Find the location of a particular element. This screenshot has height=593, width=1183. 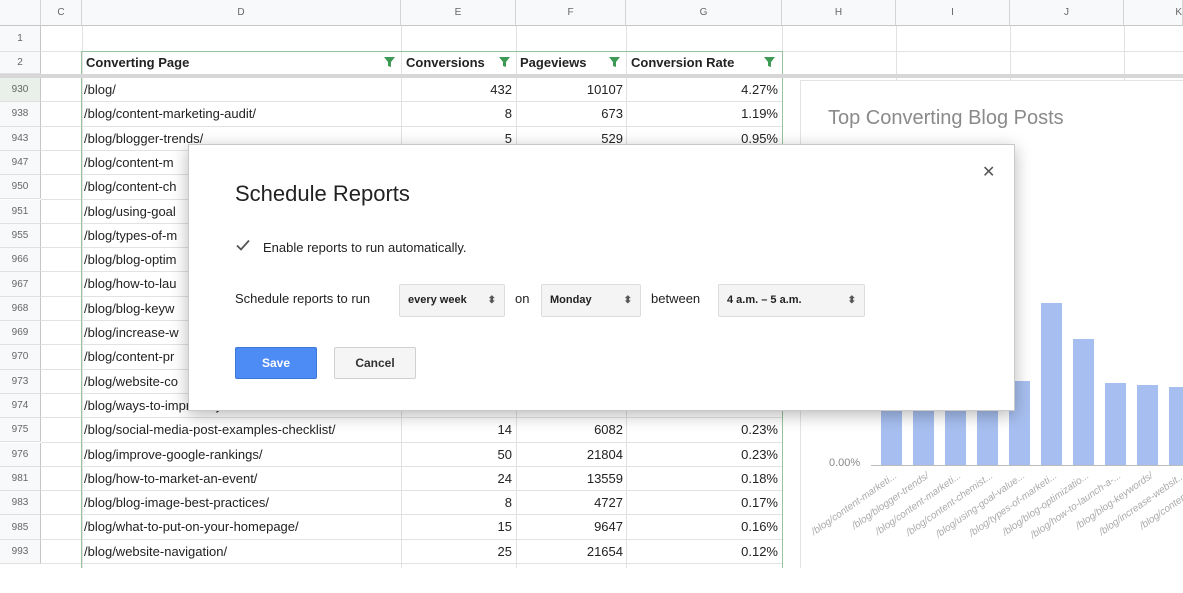

column-header-g: G is located at coordinates (704, 13).